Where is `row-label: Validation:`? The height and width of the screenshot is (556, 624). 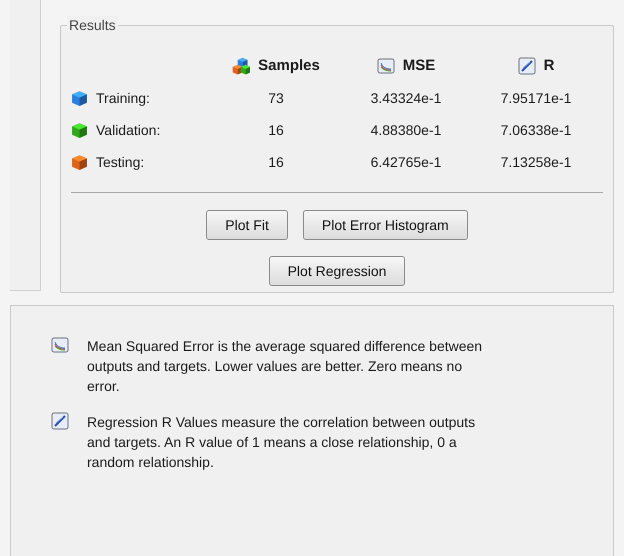
row-label: Validation: is located at coordinates (128, 130).